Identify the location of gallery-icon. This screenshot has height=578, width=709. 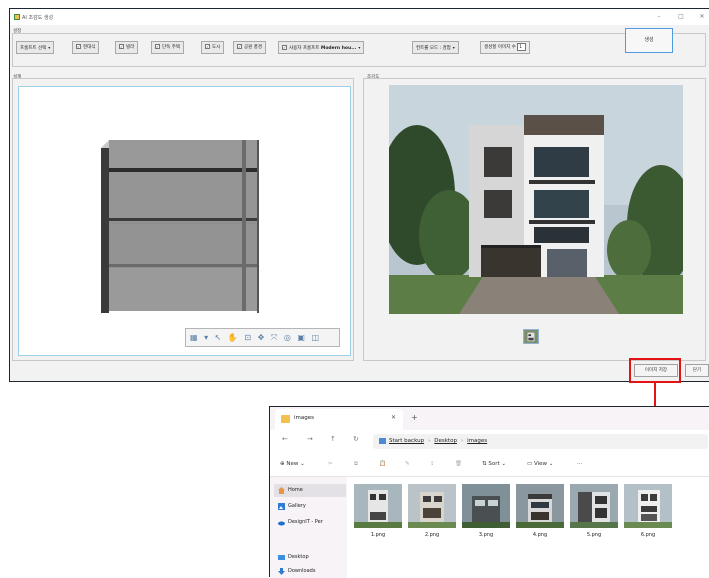
(281, 506).